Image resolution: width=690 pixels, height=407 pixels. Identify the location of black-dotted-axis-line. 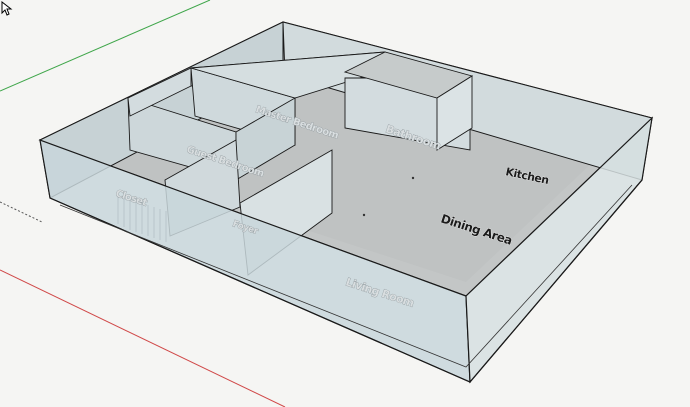
(21, 212).